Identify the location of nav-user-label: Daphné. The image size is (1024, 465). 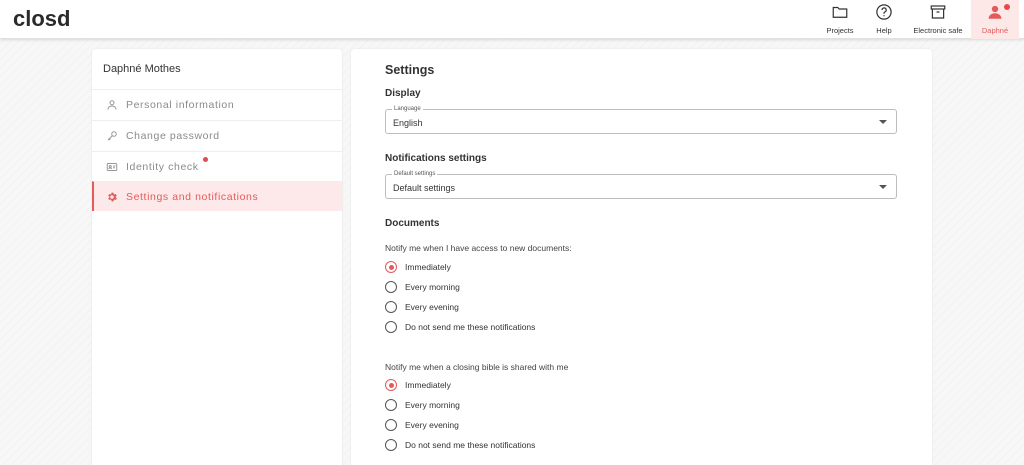
(995, 30).